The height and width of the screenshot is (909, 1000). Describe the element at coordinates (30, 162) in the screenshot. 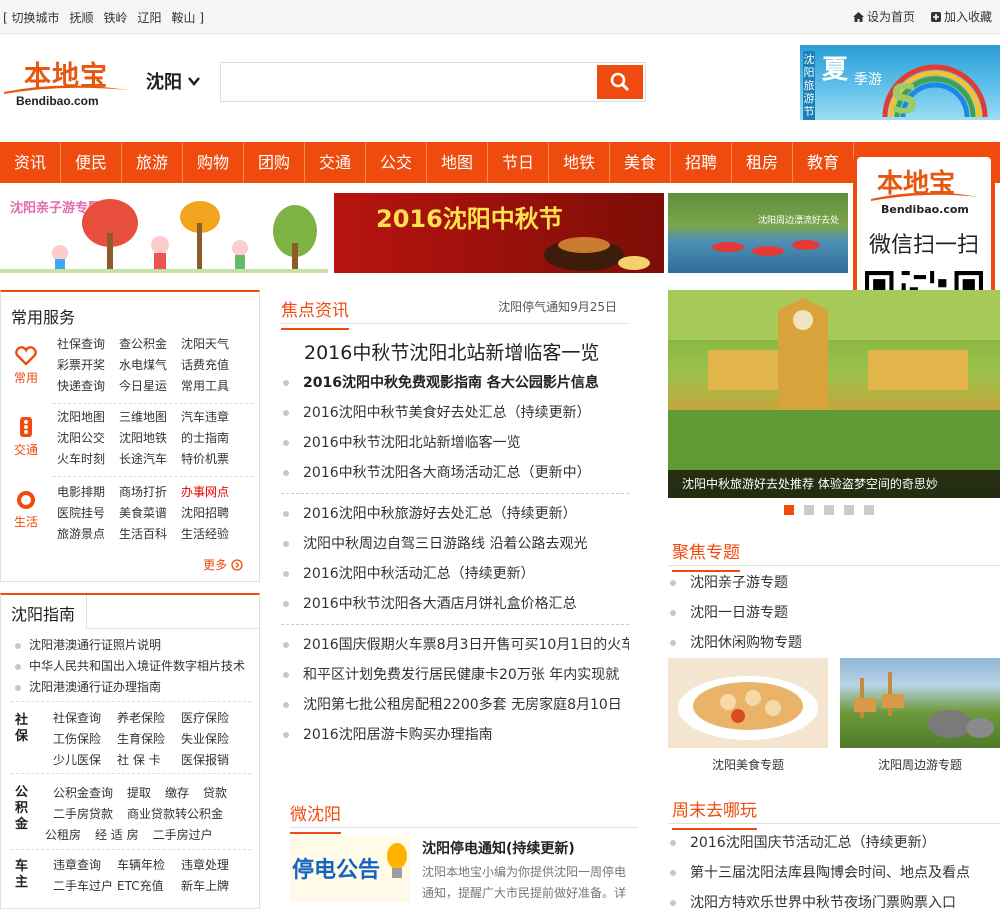

I see `nav-item: 资讯` at that location.